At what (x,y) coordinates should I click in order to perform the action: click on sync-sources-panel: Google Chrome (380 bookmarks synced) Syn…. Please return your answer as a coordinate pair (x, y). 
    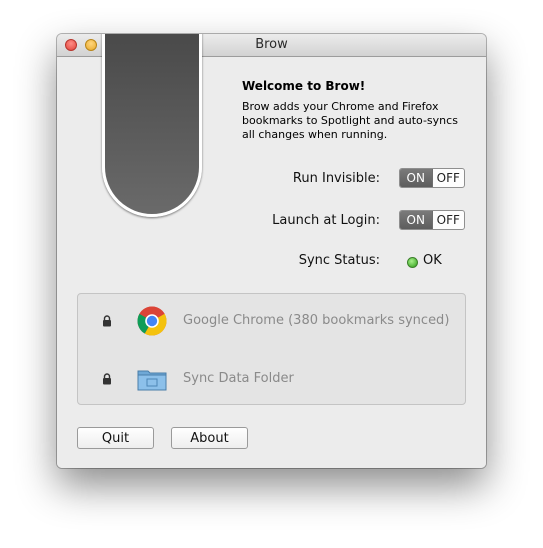
    Looking at the image, I should click on (271, 349).